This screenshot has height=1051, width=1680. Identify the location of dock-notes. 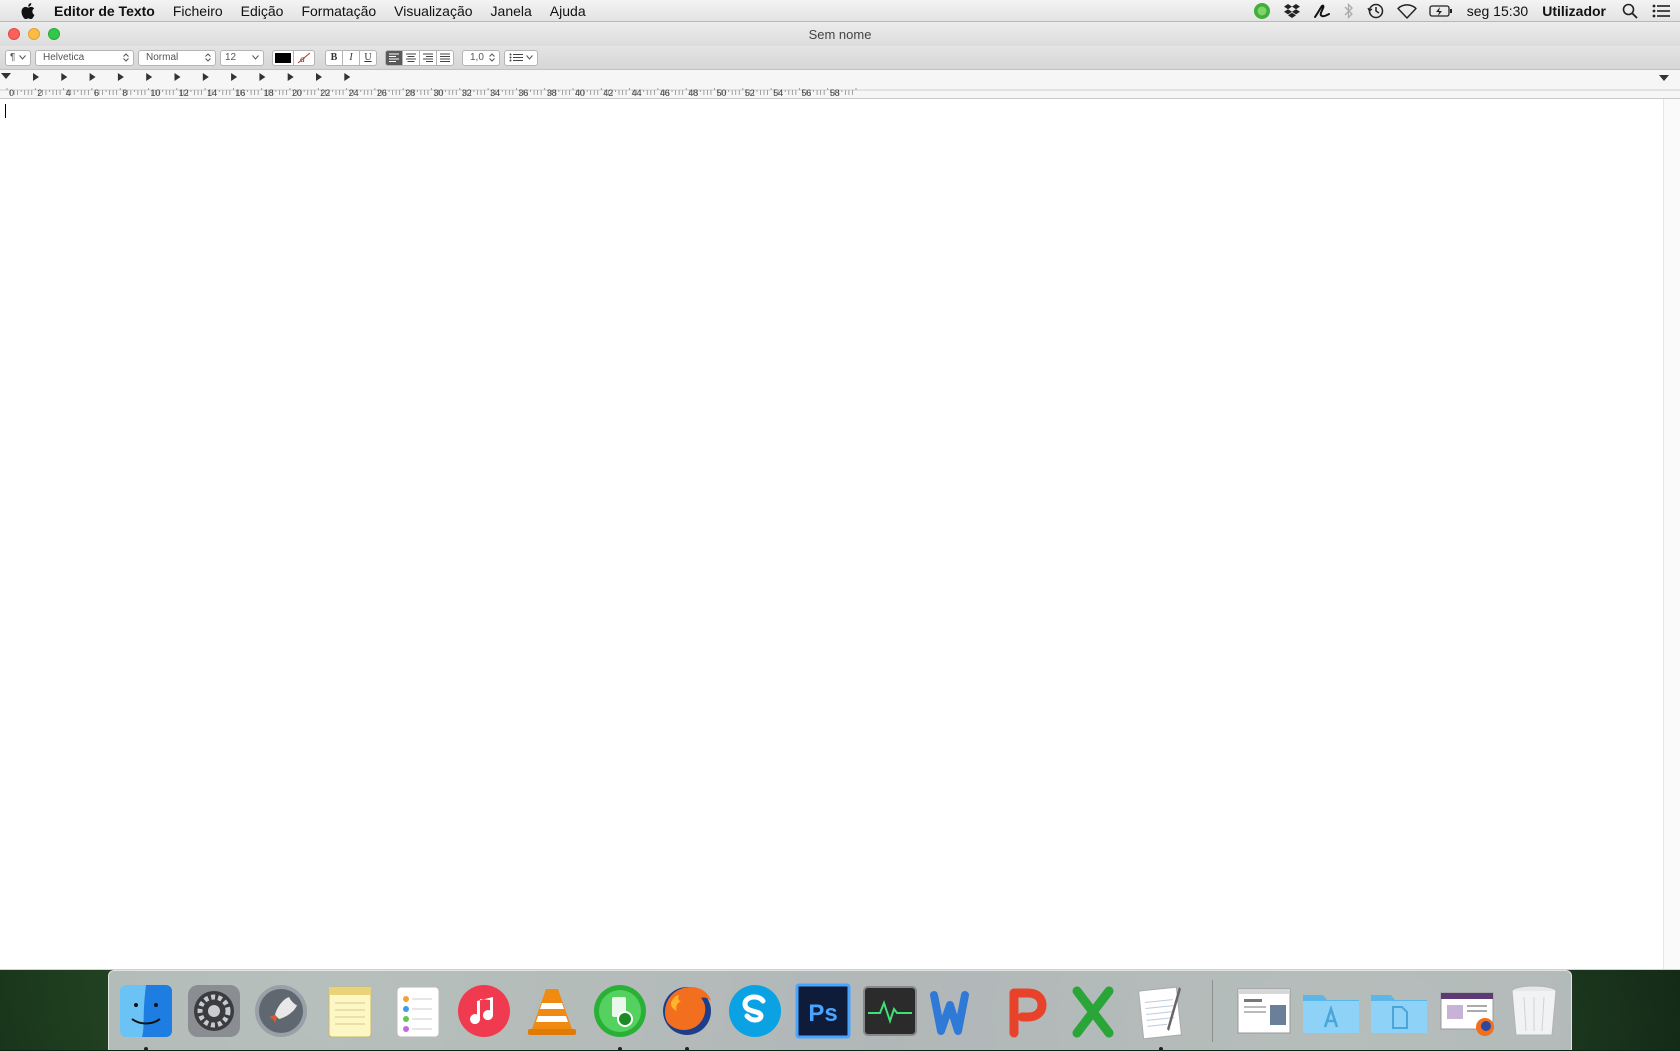
(349, 1011).